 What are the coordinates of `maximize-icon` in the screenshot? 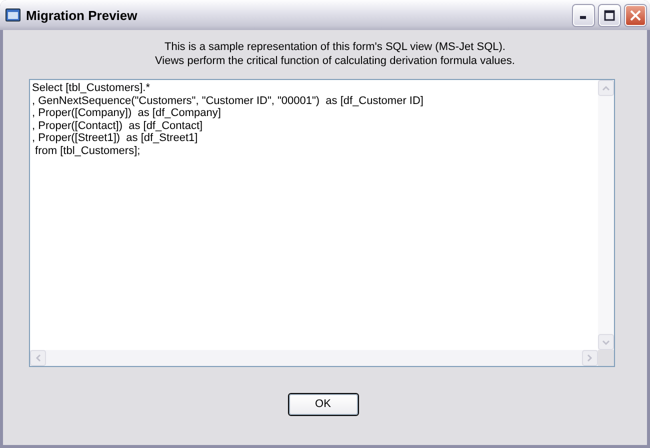 It's located at (609, 15).